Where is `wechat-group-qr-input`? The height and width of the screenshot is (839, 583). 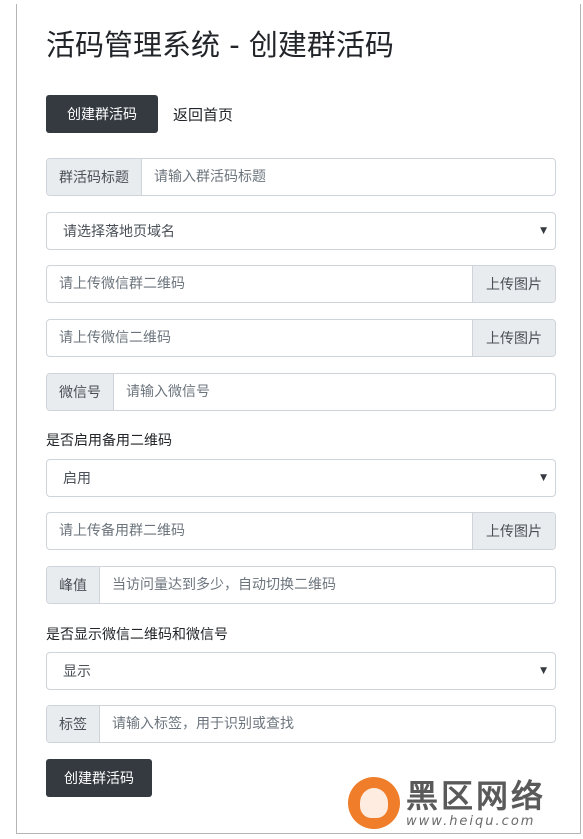 wechat-group-qr-input is located at coordinates (259, 284).